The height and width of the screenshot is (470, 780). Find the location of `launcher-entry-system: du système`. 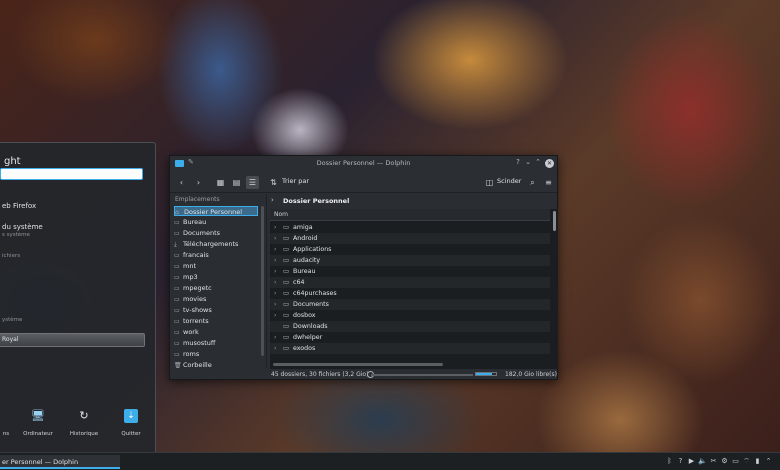

launcher-entry-system: du système is located at coordinates (22, 227).